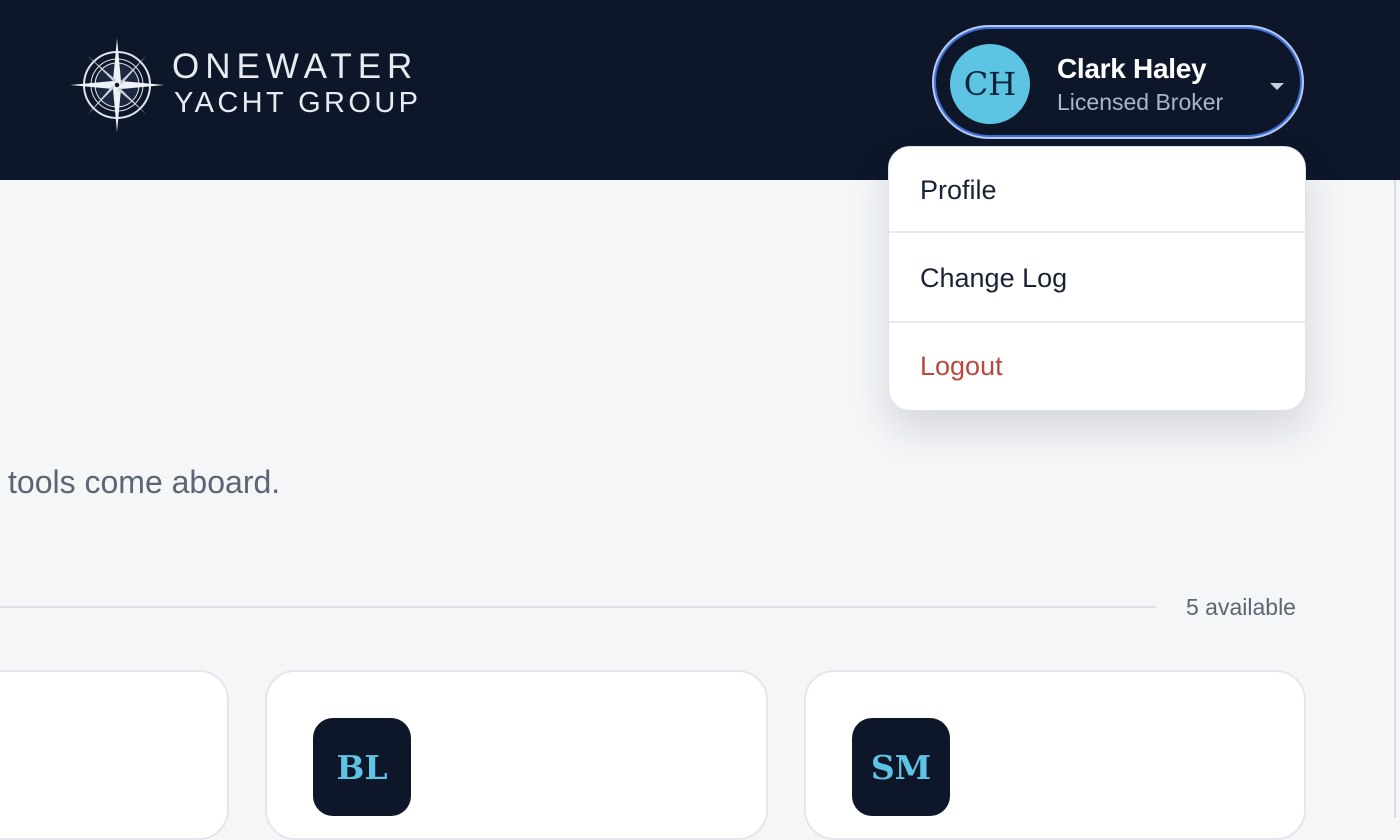  What do you see at coordinates (117, 85) in the screenshot?
I see `compass-rose-icon` at bounding box center [117, 85].